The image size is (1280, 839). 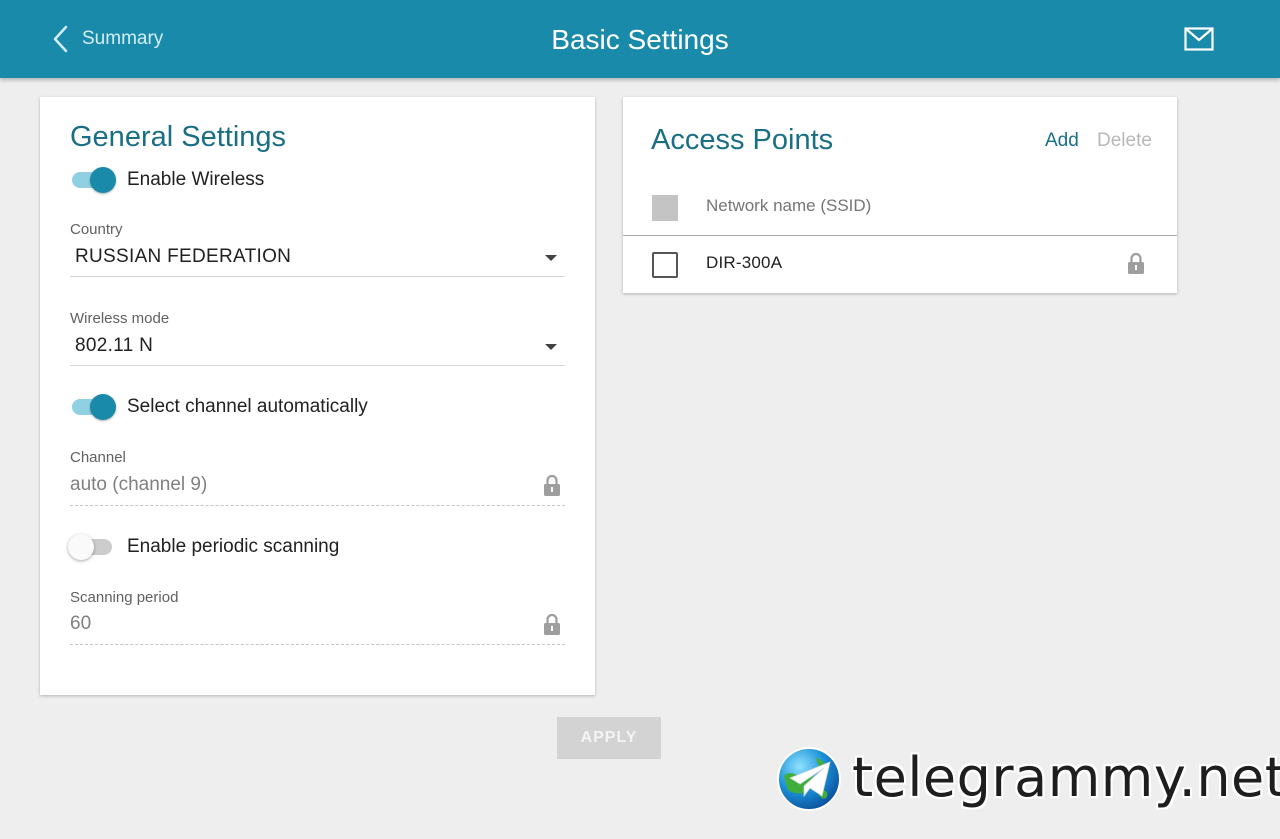 What do you see at coordinates (93, 179) in the screenshot?
I see `enable-wireless-toggle` at bounding box center [93, 179].